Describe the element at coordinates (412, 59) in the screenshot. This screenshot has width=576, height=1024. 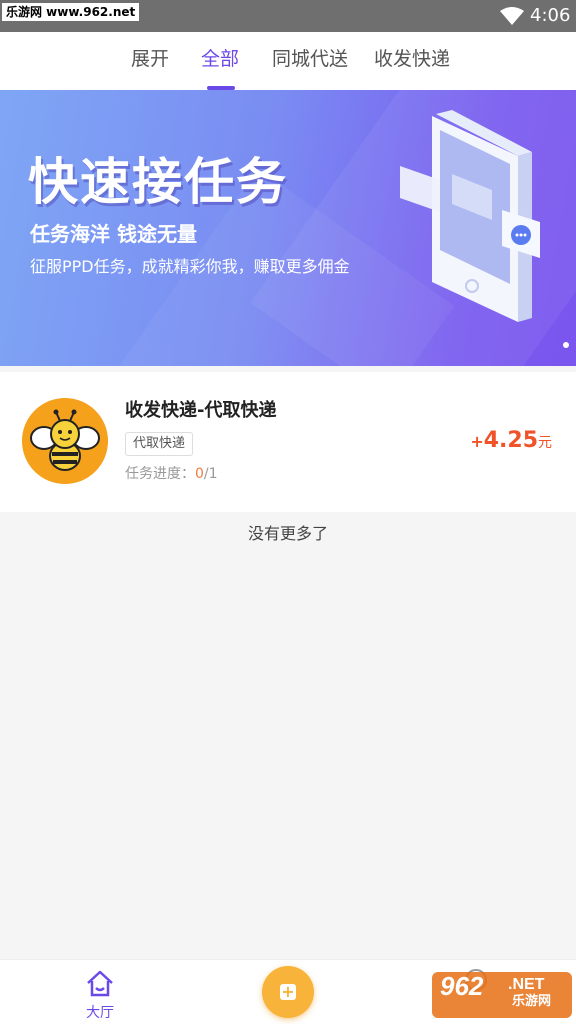
I see `tab-express: 收发快递` at that location.